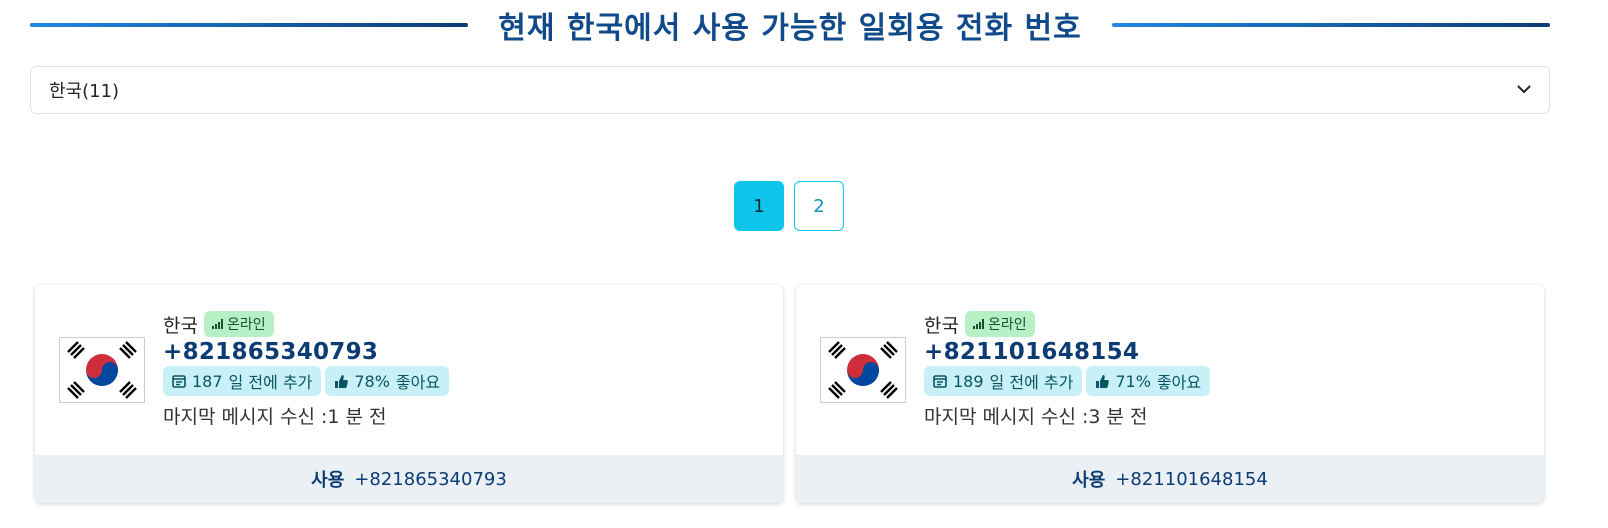  What do you see at coordinates (275, 417) in the screenshot?
I see `last-message: 마지막 메시지 수신 :1 분 전` at bounding box center [275, 417].